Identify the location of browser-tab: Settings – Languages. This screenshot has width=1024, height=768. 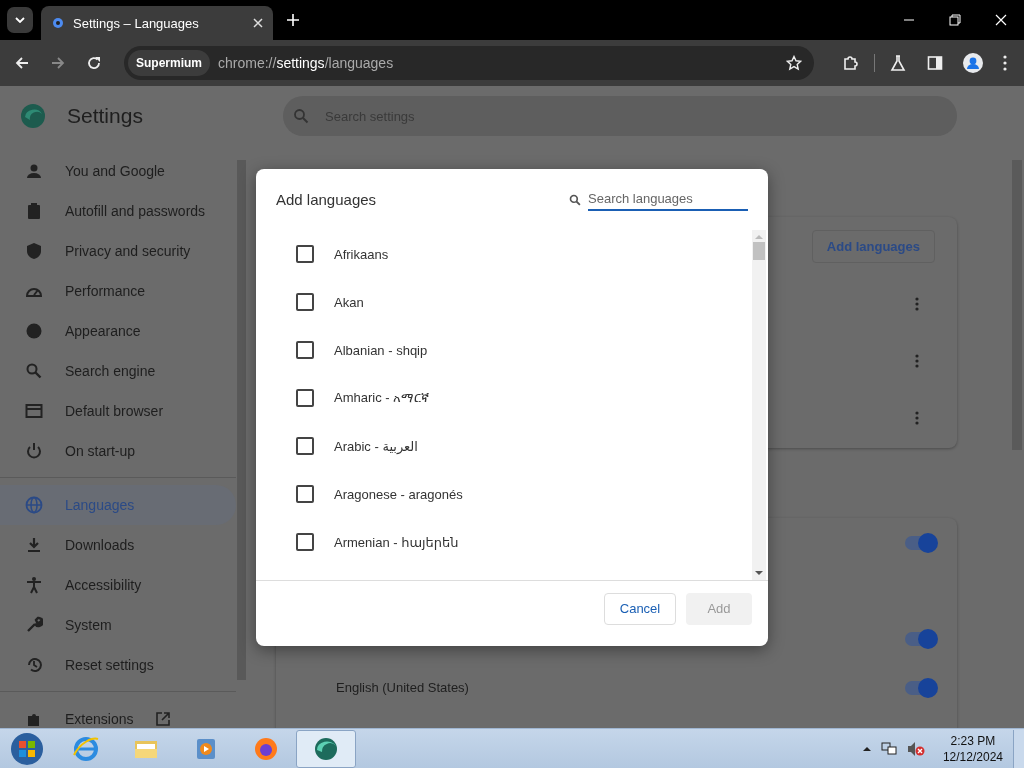
(157, 23).